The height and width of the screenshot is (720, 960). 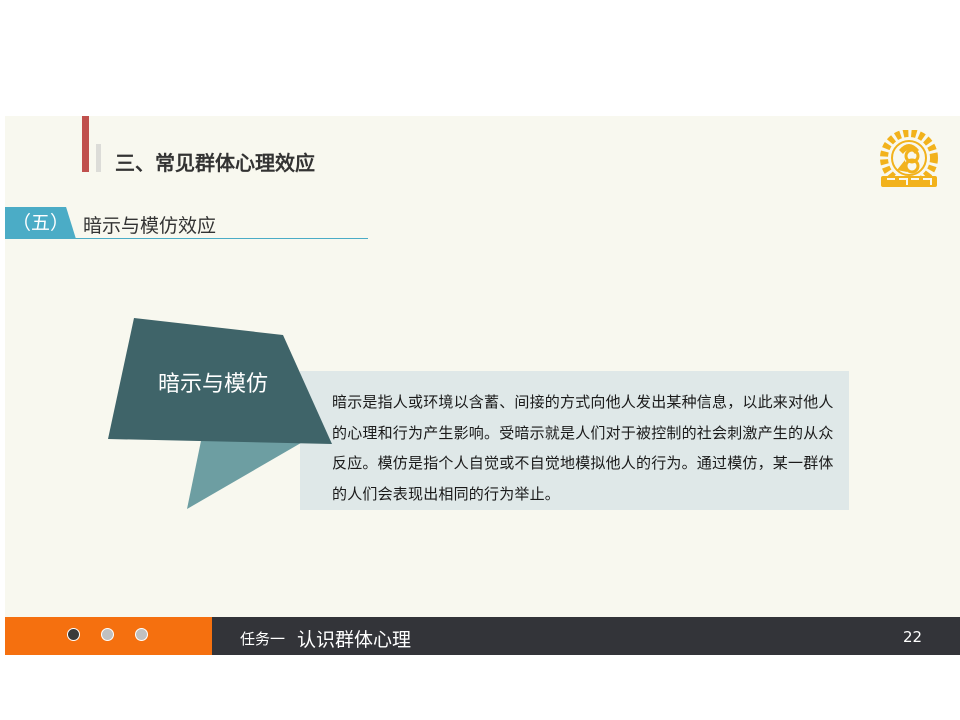 I want to click on footer-bar: 任务一 认识群体心理 22, so click(x=482, y=636).